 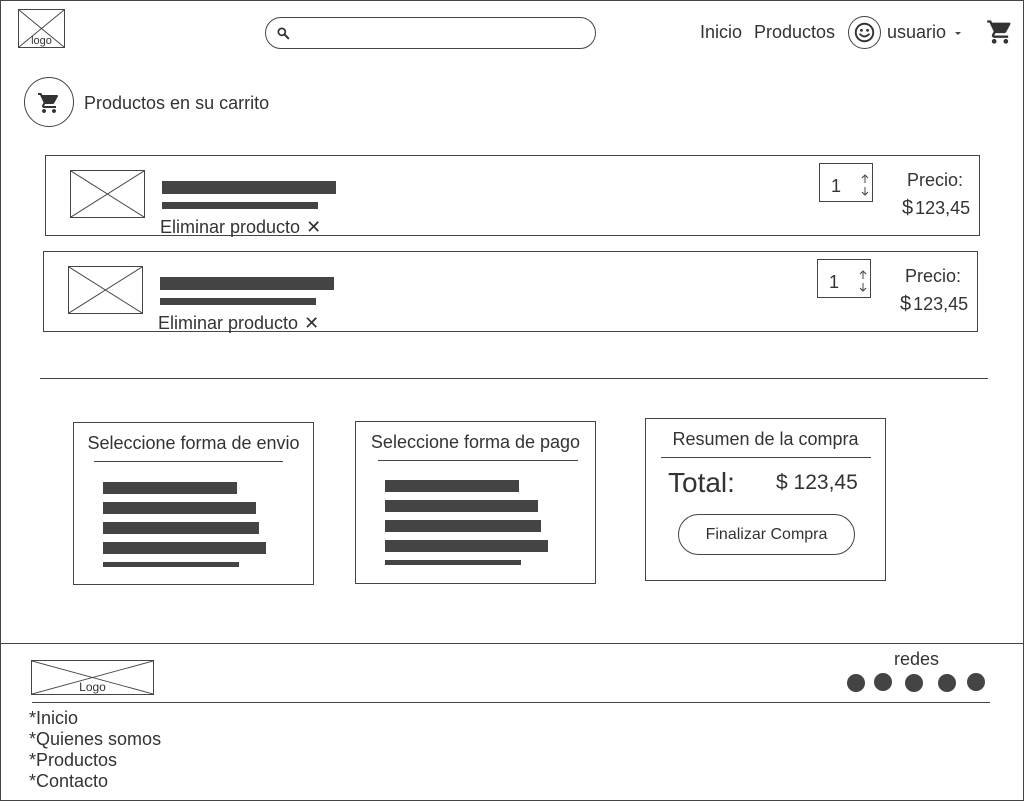 What do you see at coordinates (721, 32) in the screenshot?
I see `nav-link-inicio: Inicio` at bounding box center [721, 32].